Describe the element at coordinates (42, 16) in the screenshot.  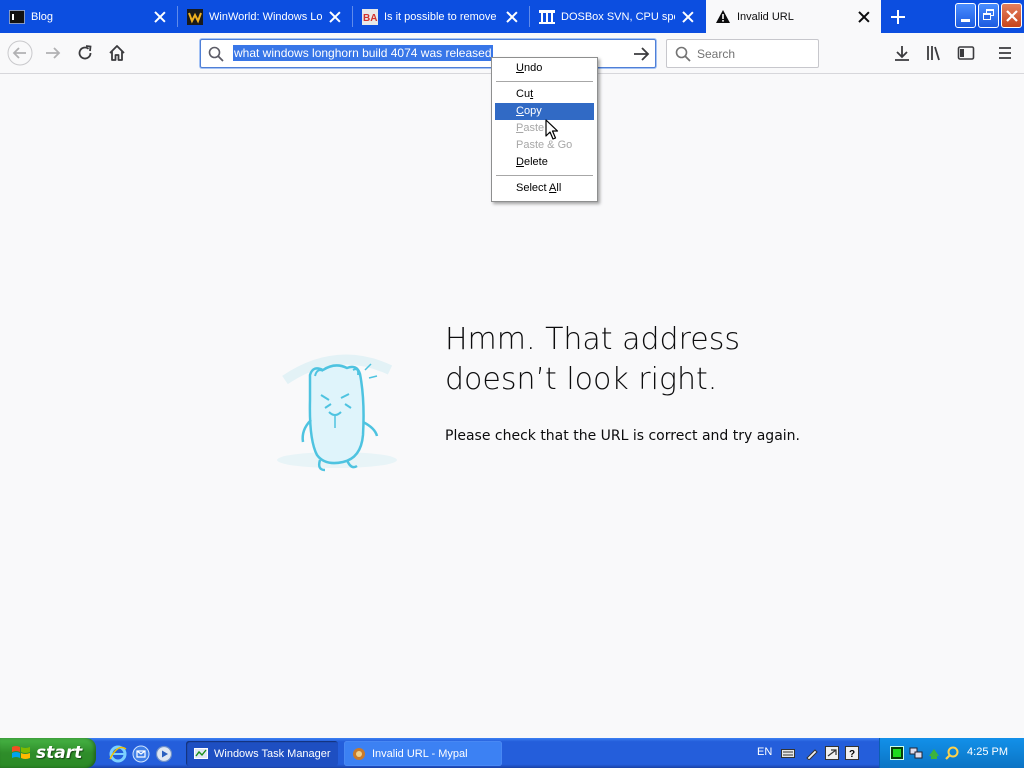
I see `tab-title: Blog` at that location.